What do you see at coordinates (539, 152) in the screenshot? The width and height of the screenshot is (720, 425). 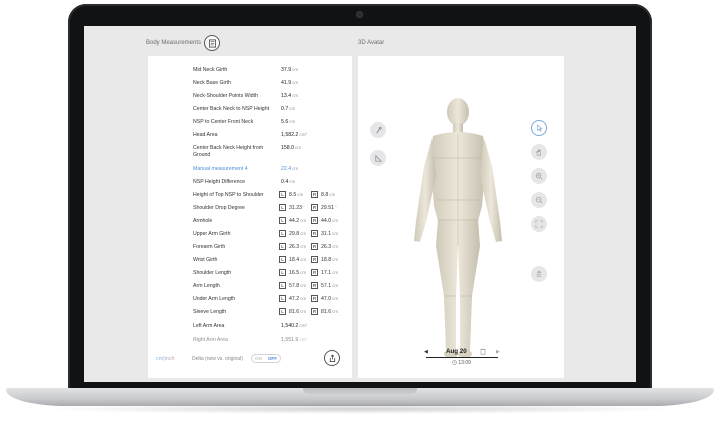 I see `pan-tool-button` at bounding box center [539, 152].